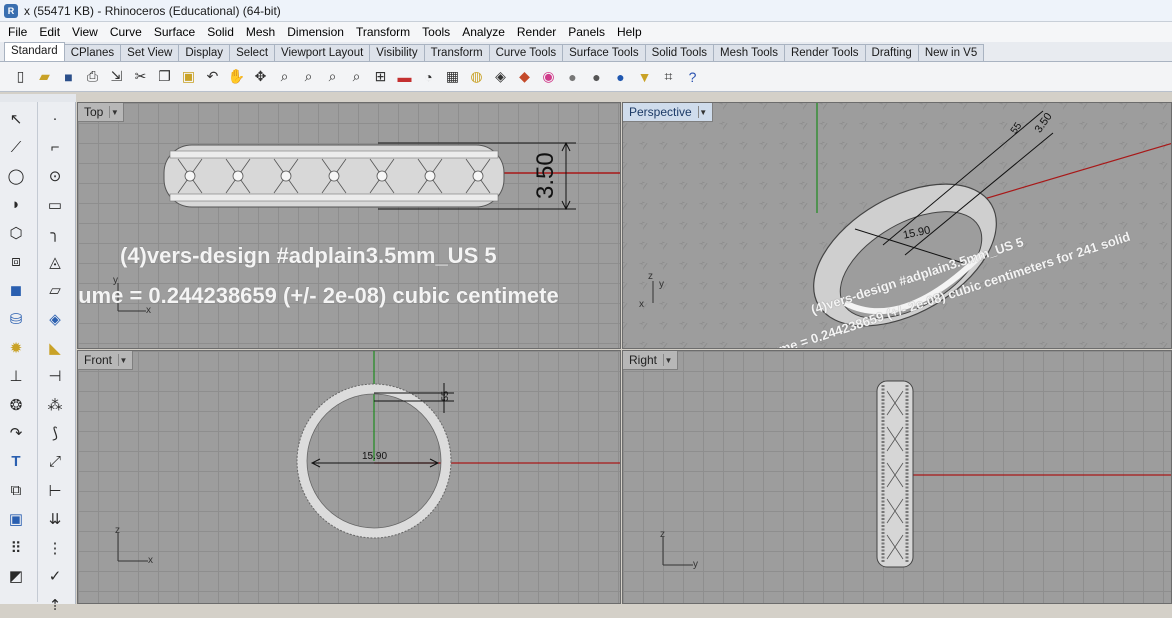  What do you see at coordinates (11, 10) in the screenshot?
I see `rhino-app-icon: R` at bounding box center [11, 10].